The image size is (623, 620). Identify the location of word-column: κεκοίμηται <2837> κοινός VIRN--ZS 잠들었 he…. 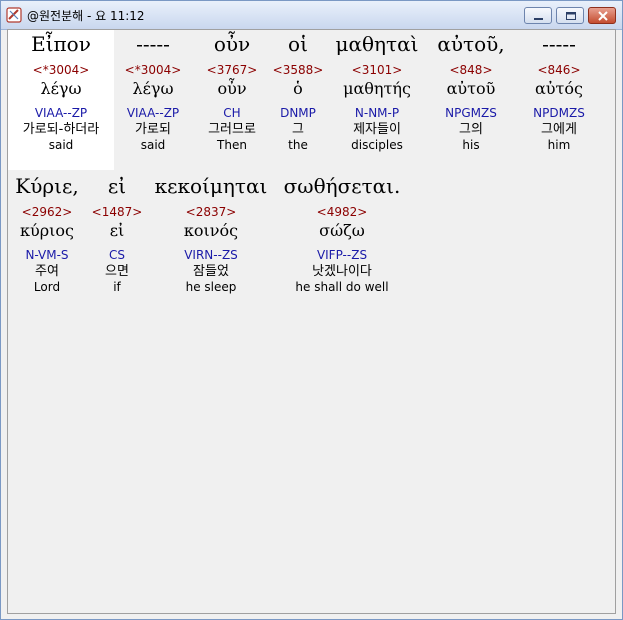
(211, 233).